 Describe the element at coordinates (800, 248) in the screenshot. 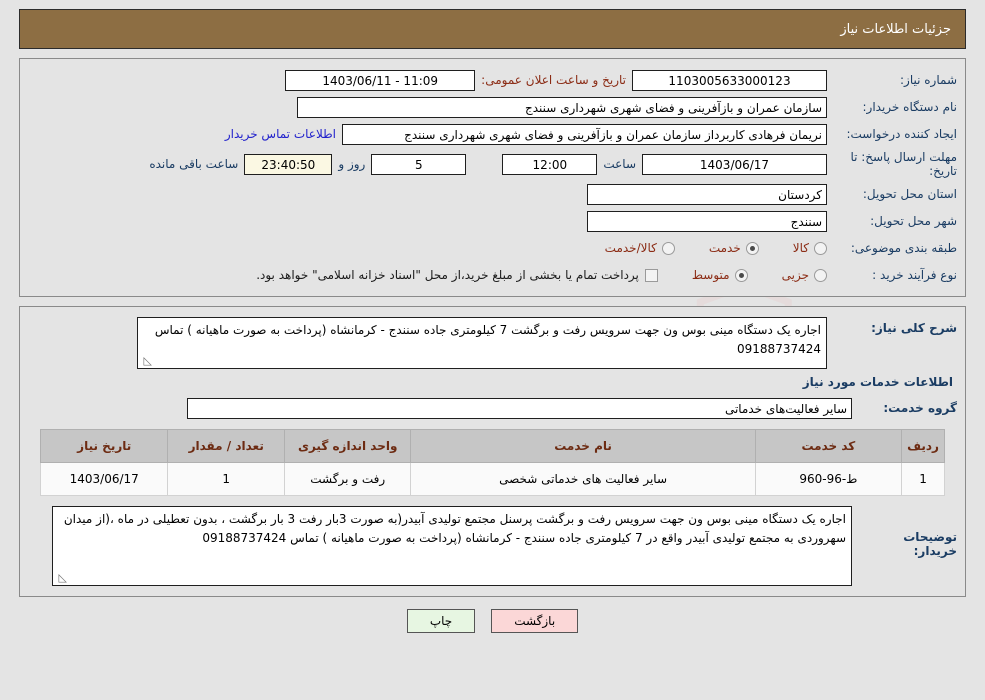

I see `category-option-kala-label: کالا` at that location.